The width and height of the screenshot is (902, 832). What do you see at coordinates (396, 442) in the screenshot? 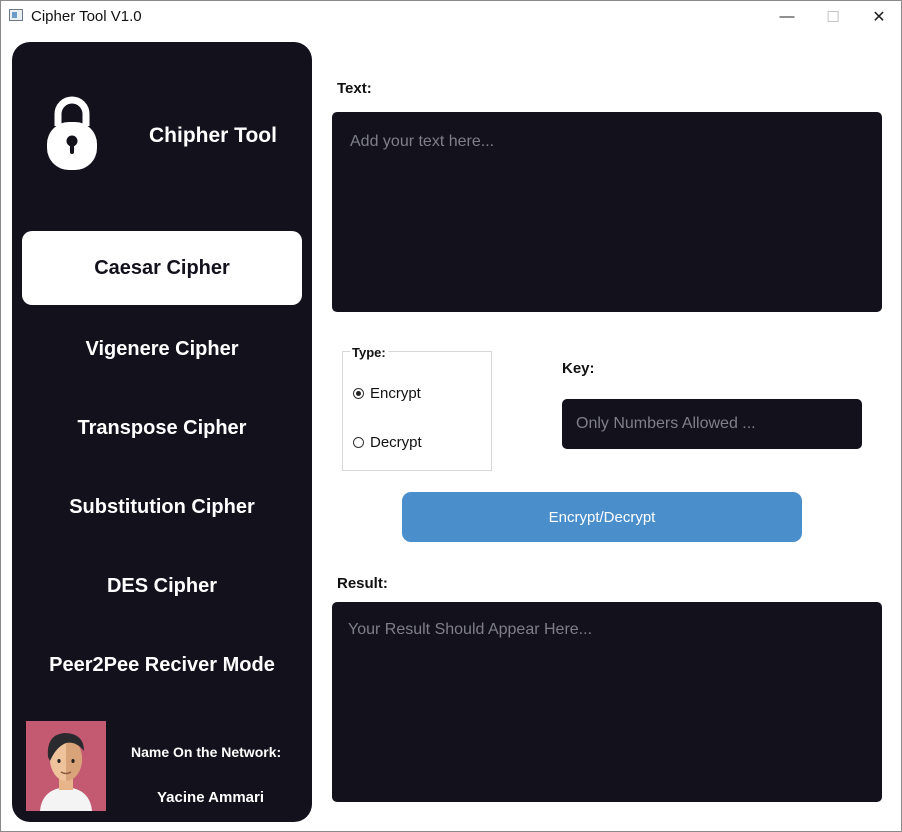
I see `decrypt-label: Decrypt` at bounding box center [396, 442].